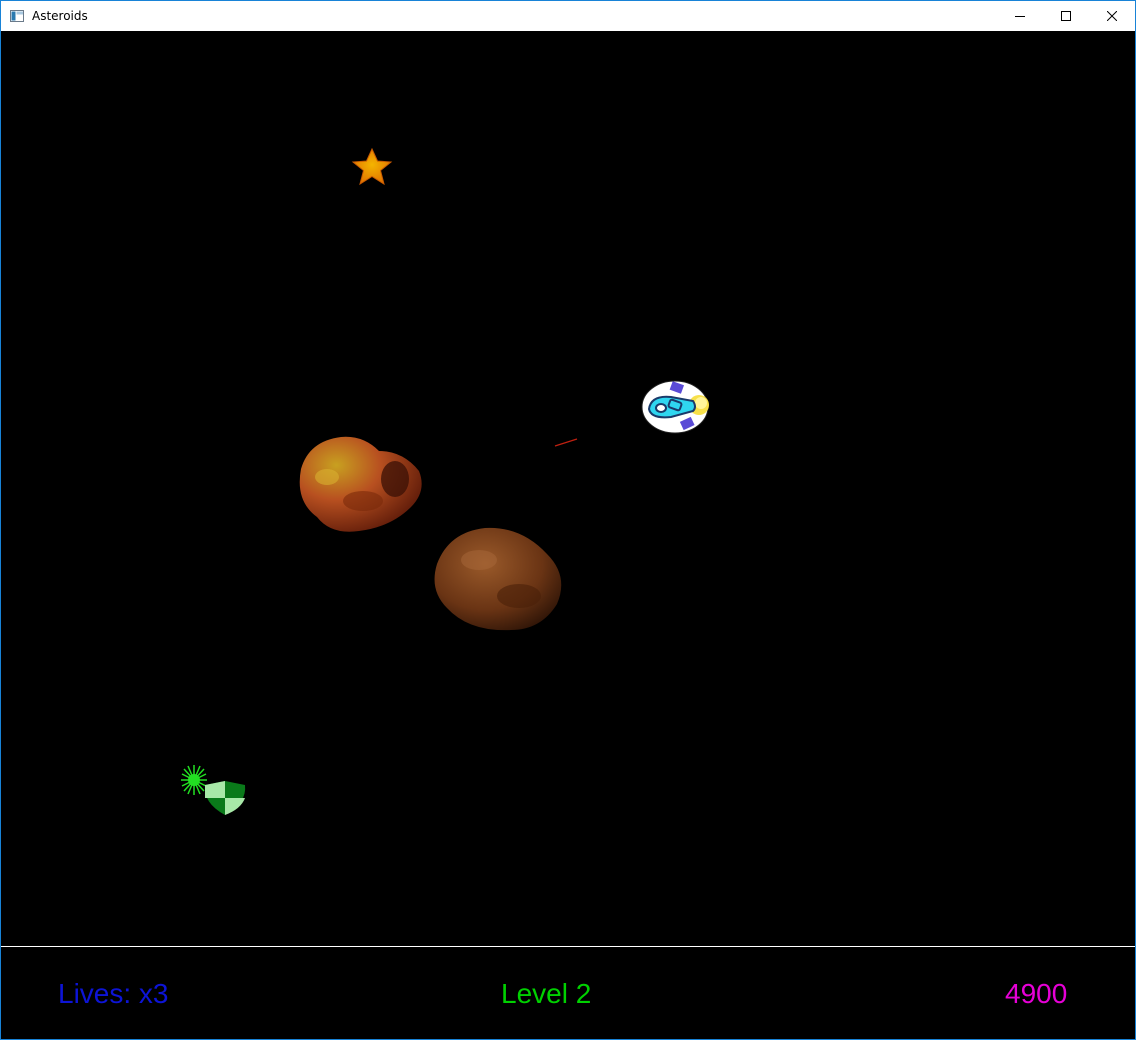 The image size is (1136, 1040). Describe the element at coordinates (568, 946) in the screenshot. I see `hud-divider` at that location.